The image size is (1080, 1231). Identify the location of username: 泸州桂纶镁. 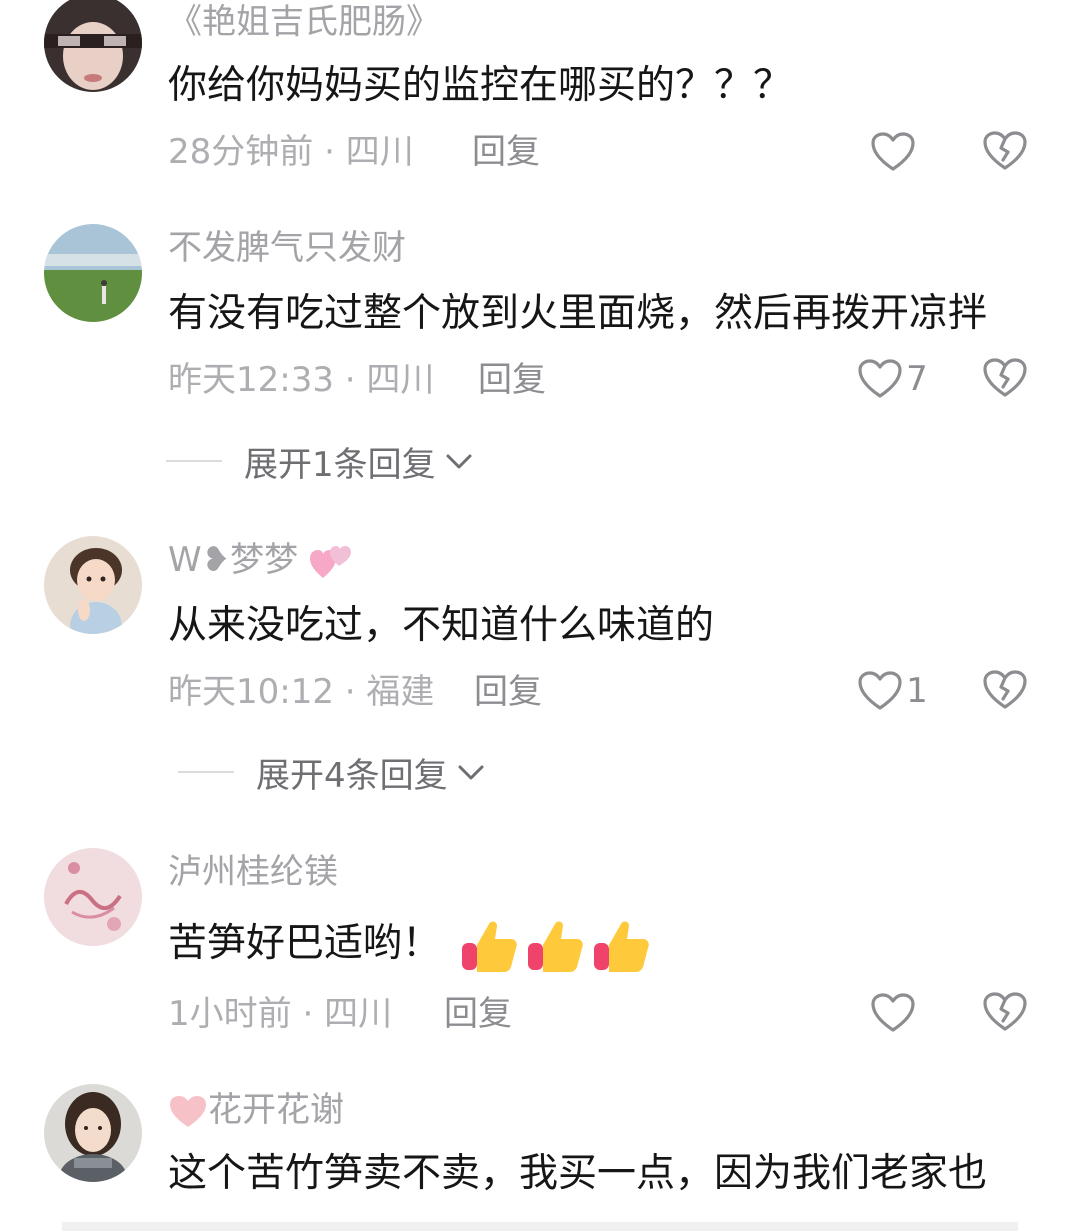
(253, 872).